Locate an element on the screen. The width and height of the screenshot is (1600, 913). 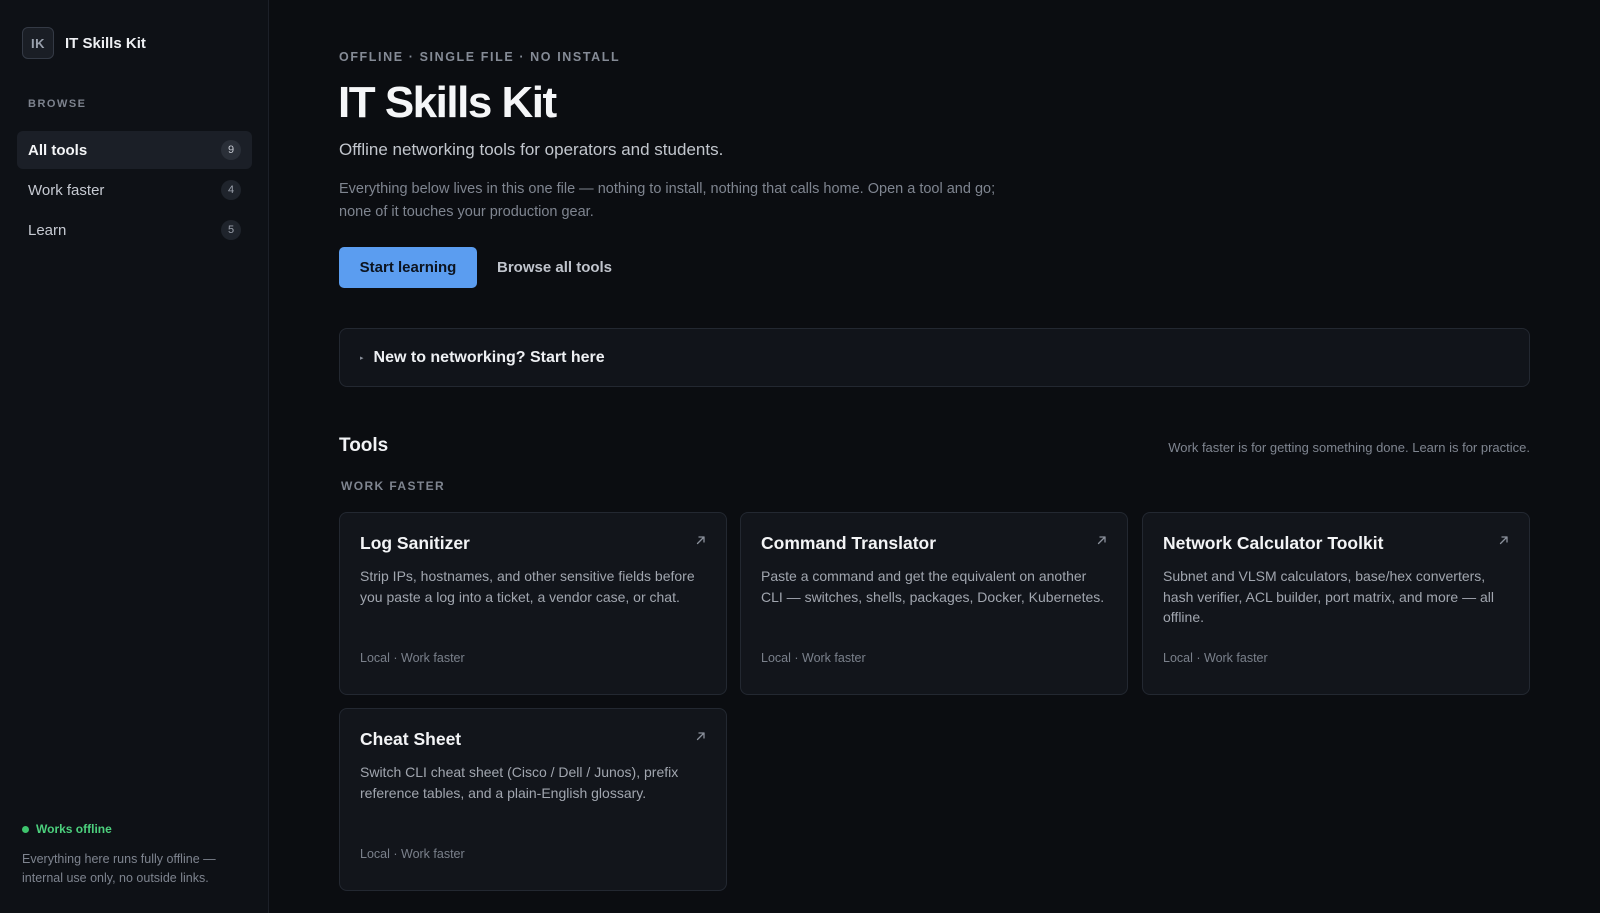
status-dot-icon is located at coordinates (25, 829).